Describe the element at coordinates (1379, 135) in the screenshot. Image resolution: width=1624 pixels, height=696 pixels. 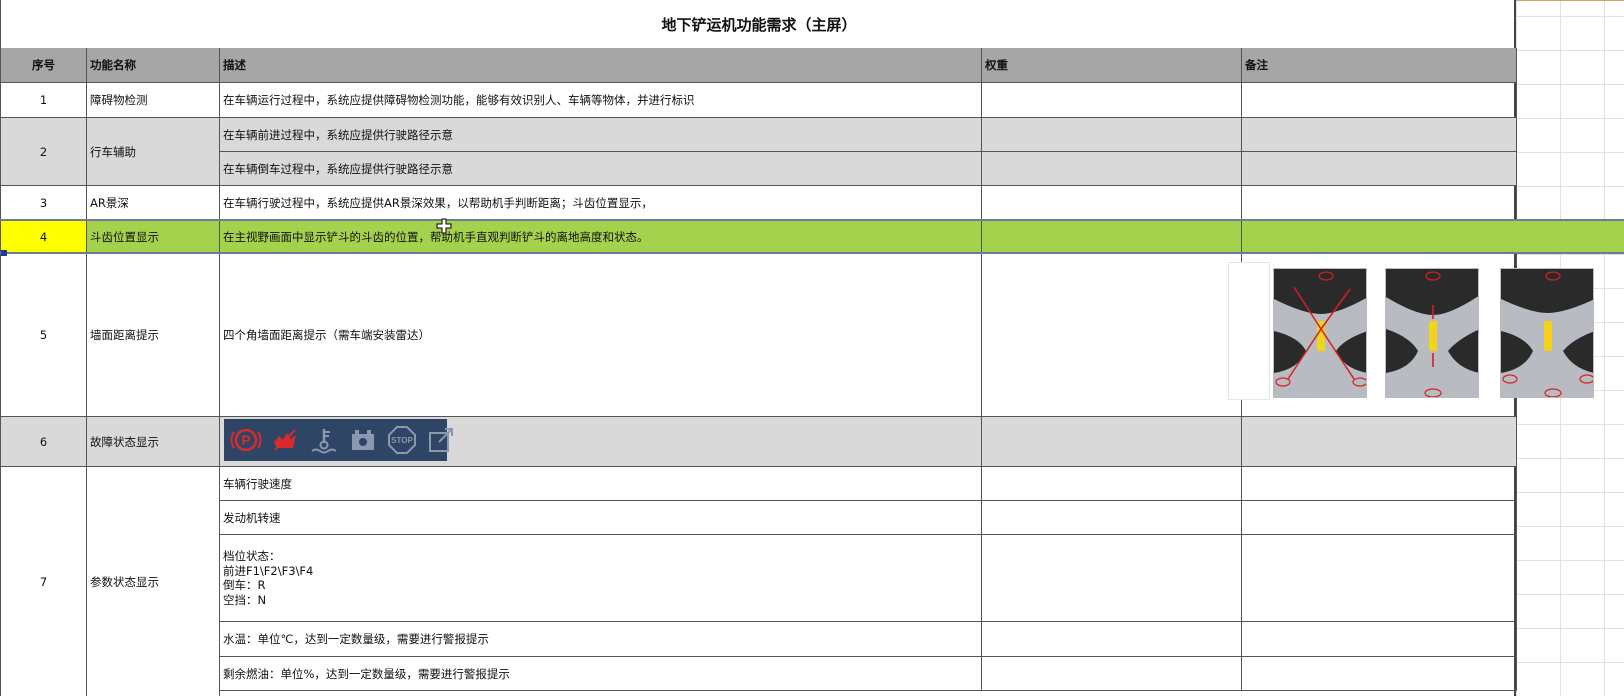
I see `row2a-remark` at that location.